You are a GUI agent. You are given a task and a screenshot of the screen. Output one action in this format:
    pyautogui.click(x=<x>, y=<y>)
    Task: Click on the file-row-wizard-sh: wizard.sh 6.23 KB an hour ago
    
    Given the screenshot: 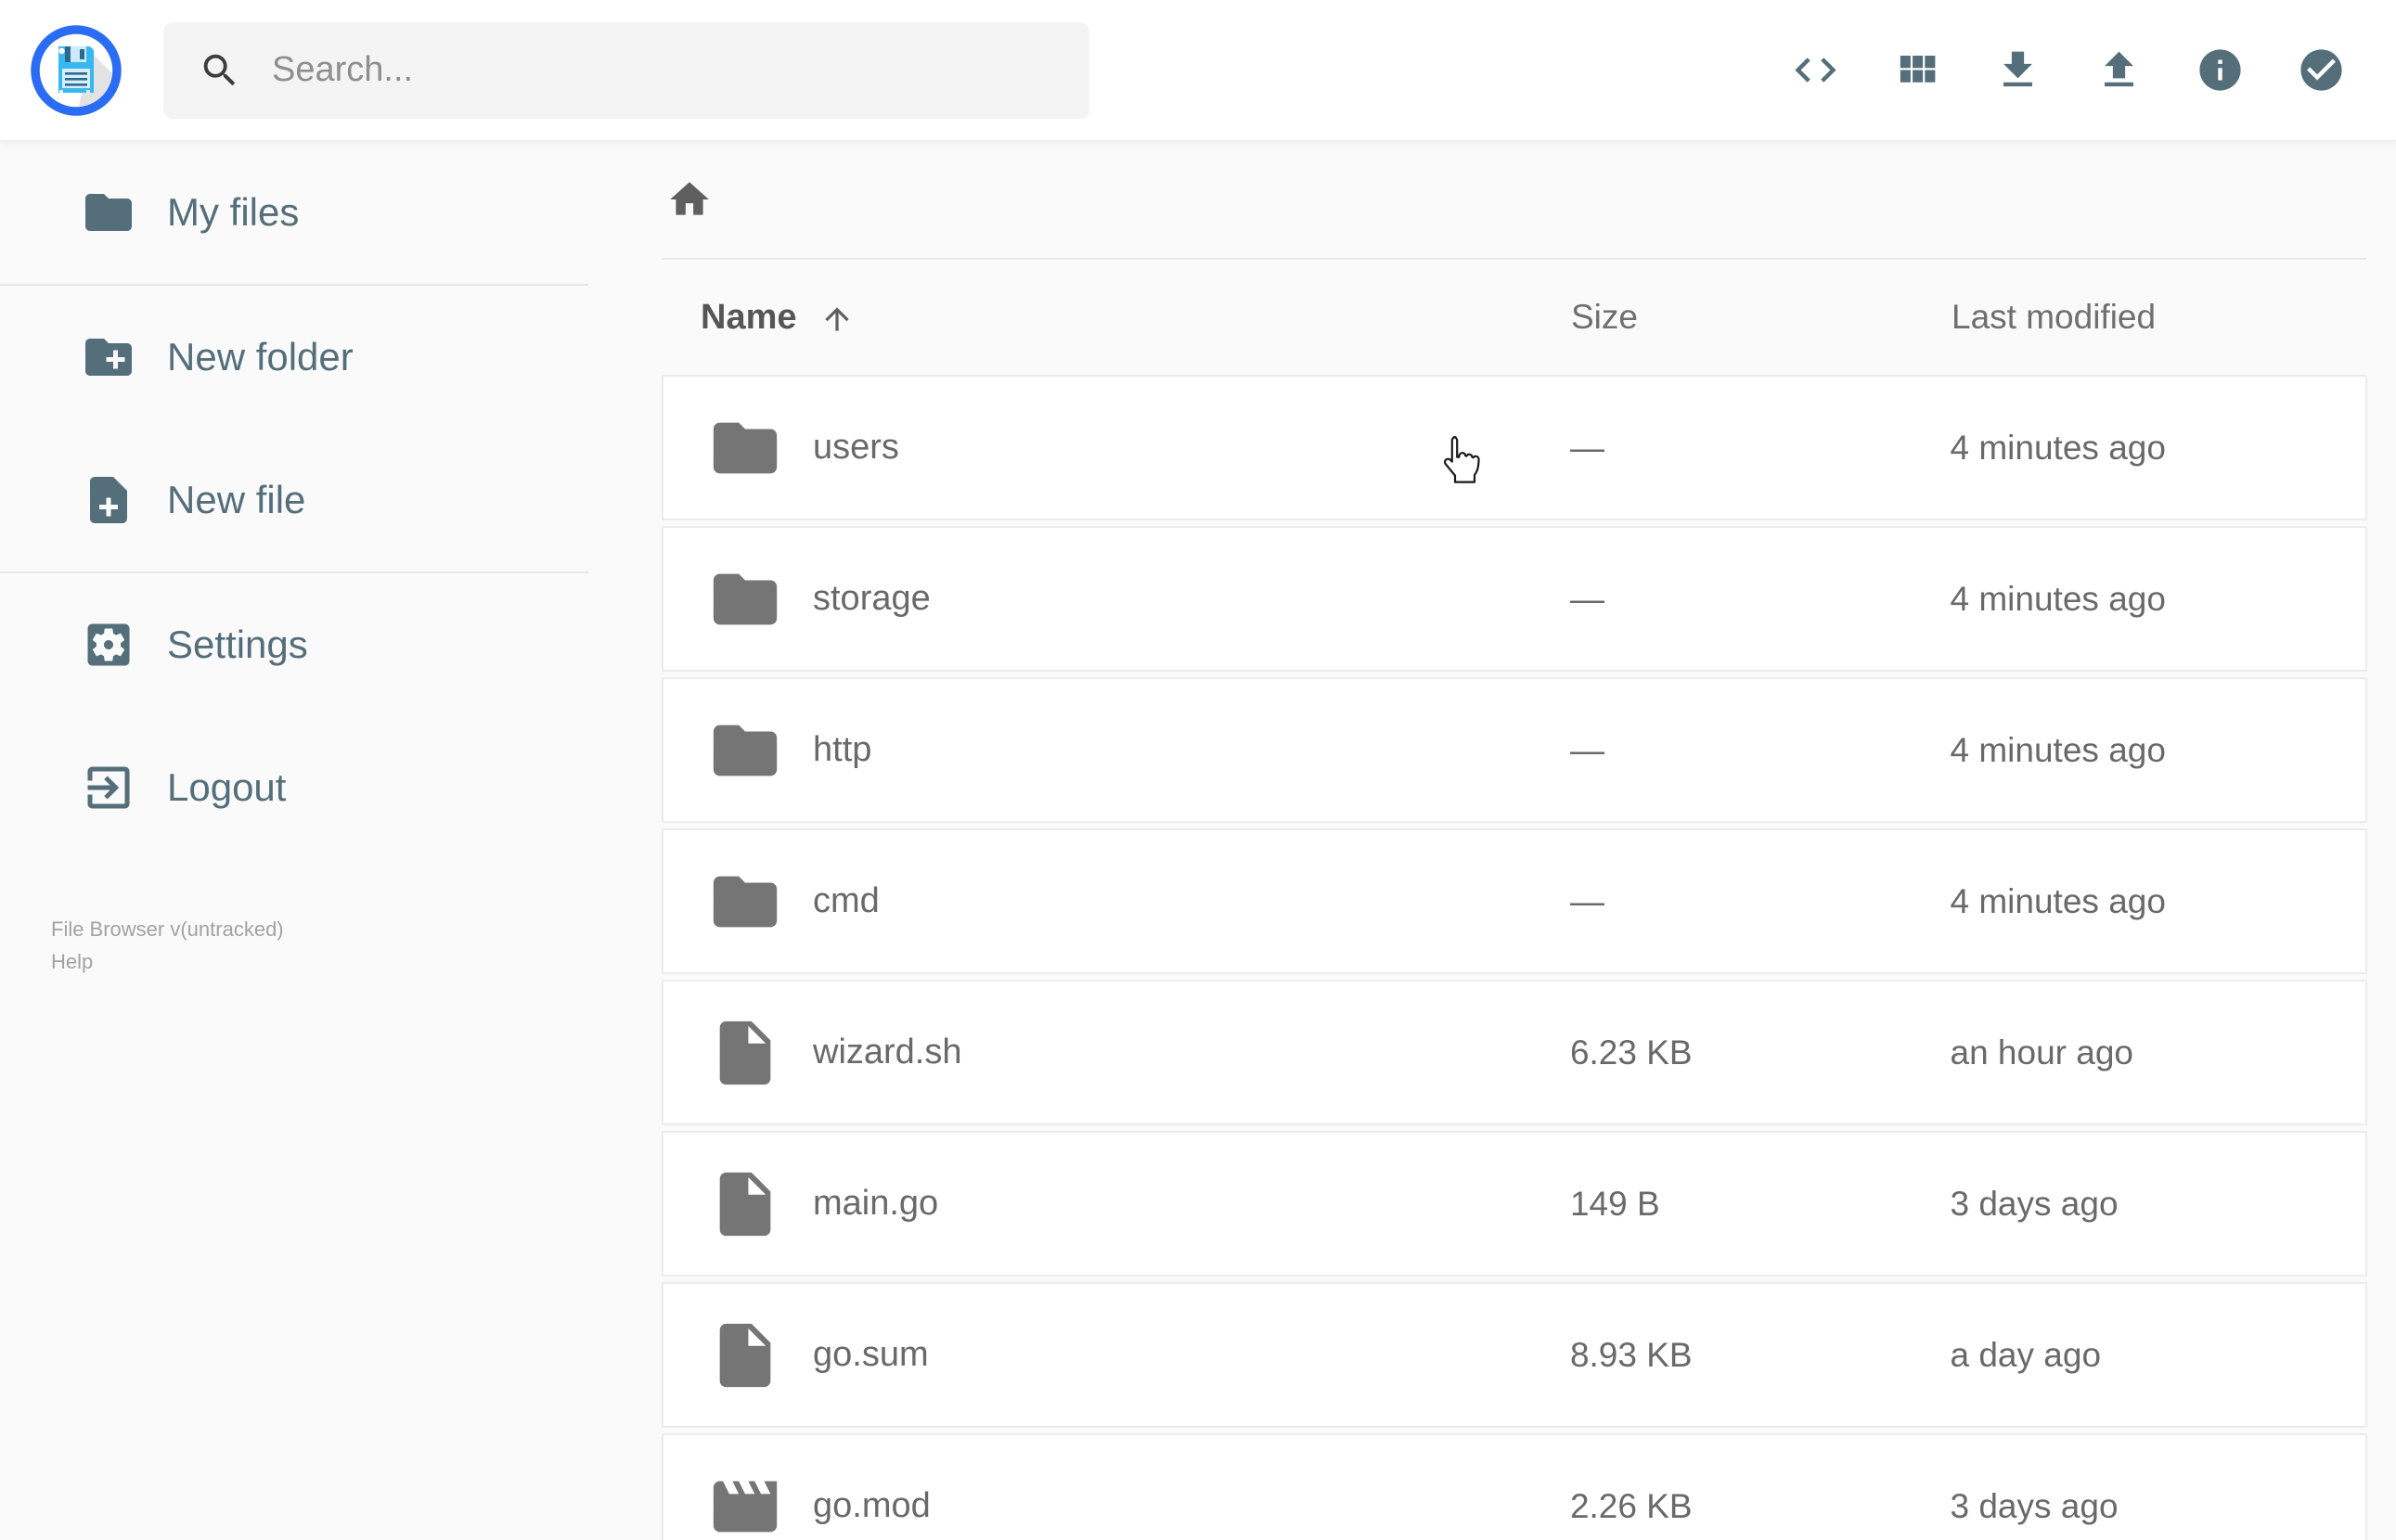 What is the action you would take?
    pyautogui.click(x=1514, y=1052)
    